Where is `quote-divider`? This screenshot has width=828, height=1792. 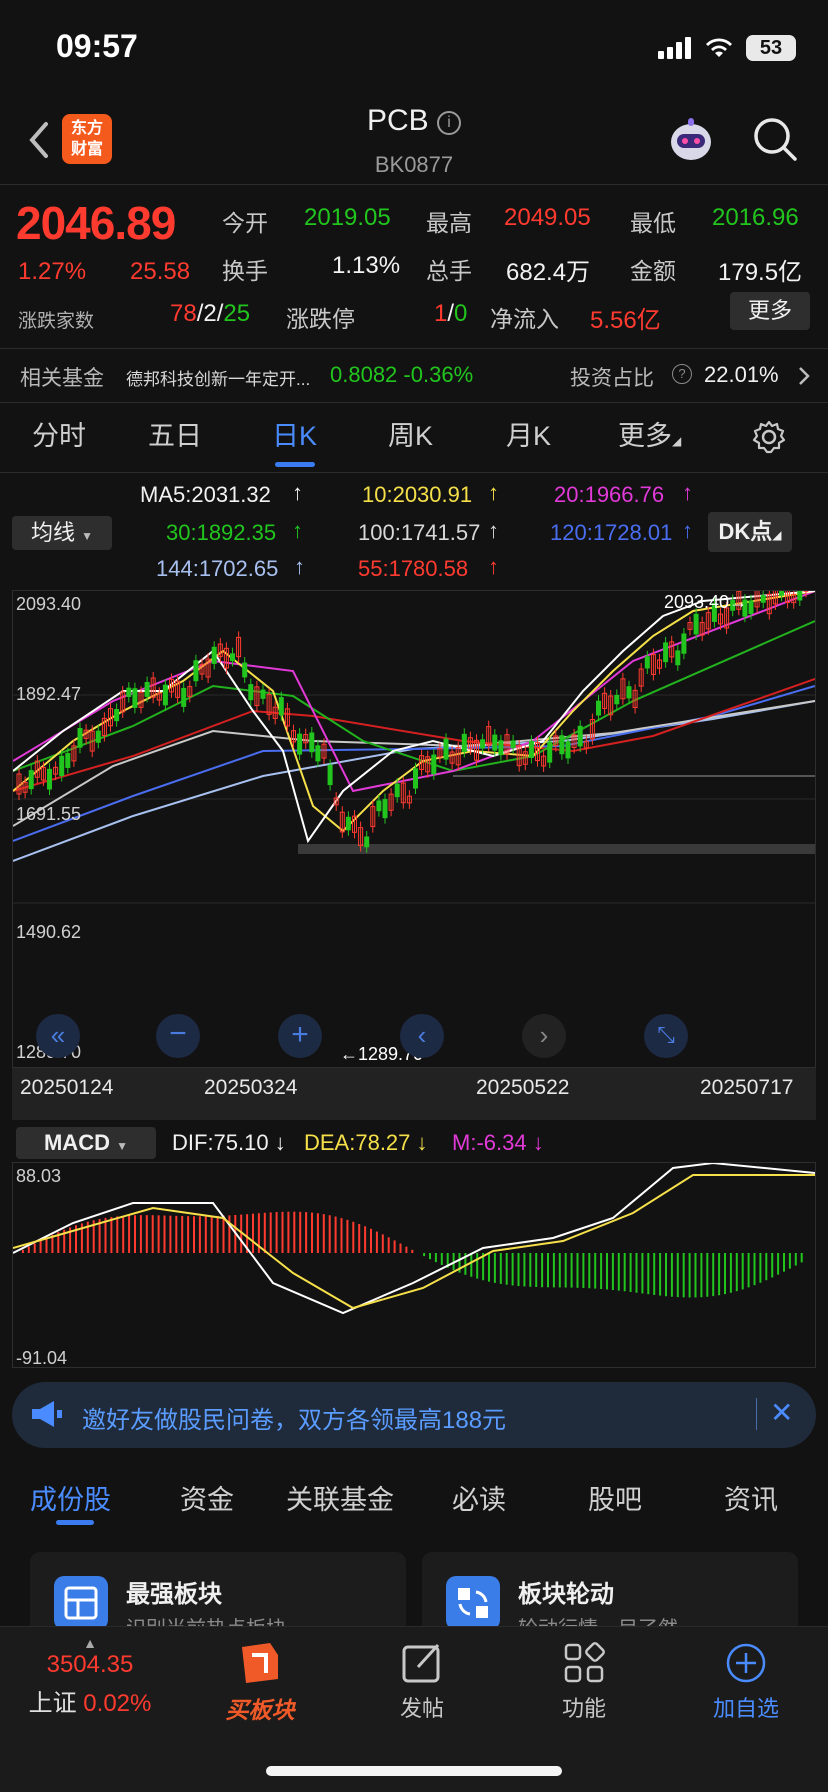 quote-divider is located at coordinates (414, 348).